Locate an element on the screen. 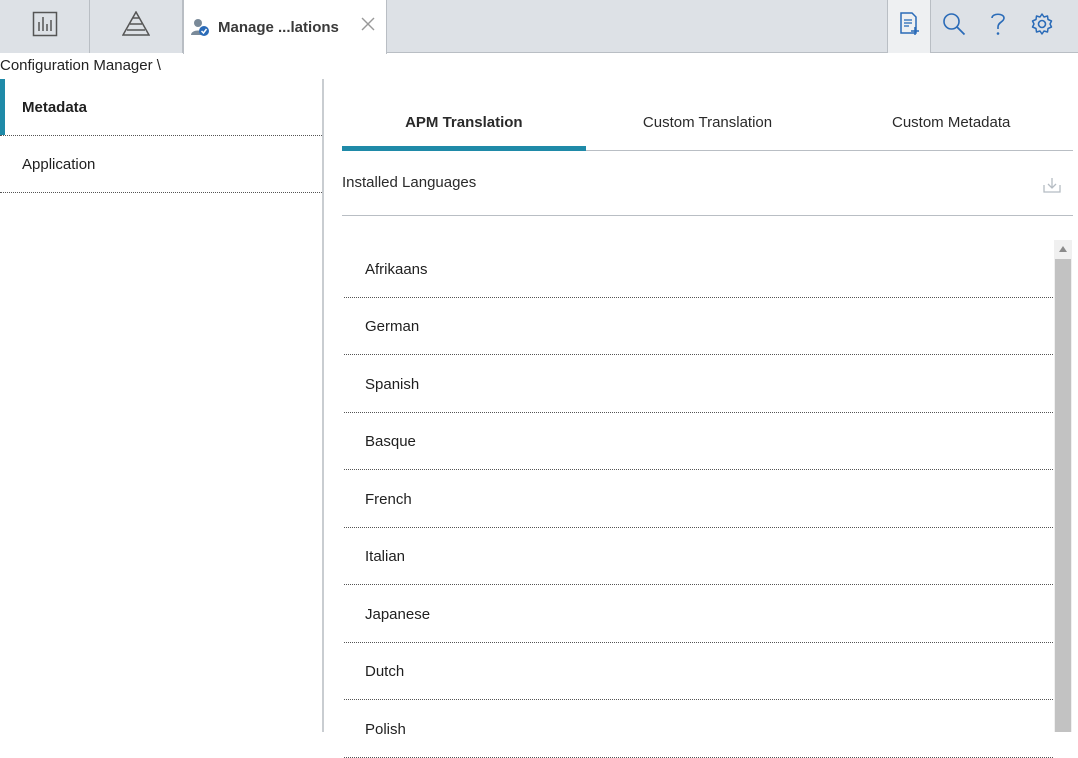  sidebar-divider is located at coordinates (323, 405).